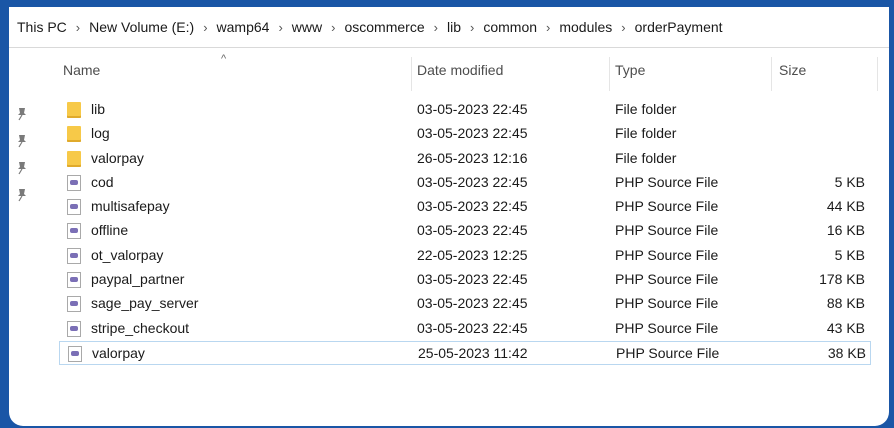 This screenshot has width=894, height=428. I want to click on file-size: 44 KB, so click(845, 206).